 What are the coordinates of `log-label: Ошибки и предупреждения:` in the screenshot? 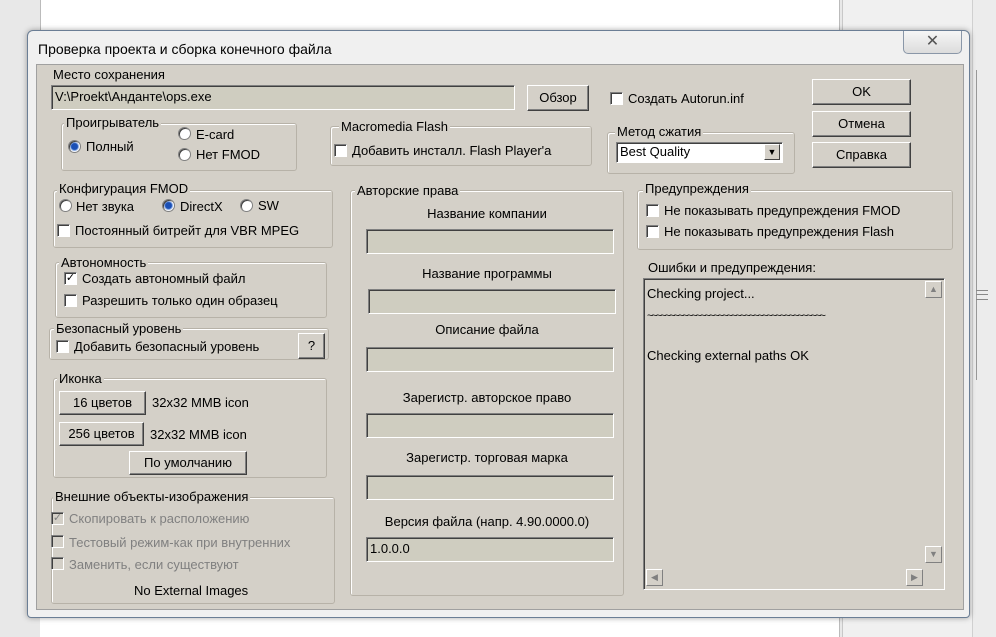 It's located at (732, 267).